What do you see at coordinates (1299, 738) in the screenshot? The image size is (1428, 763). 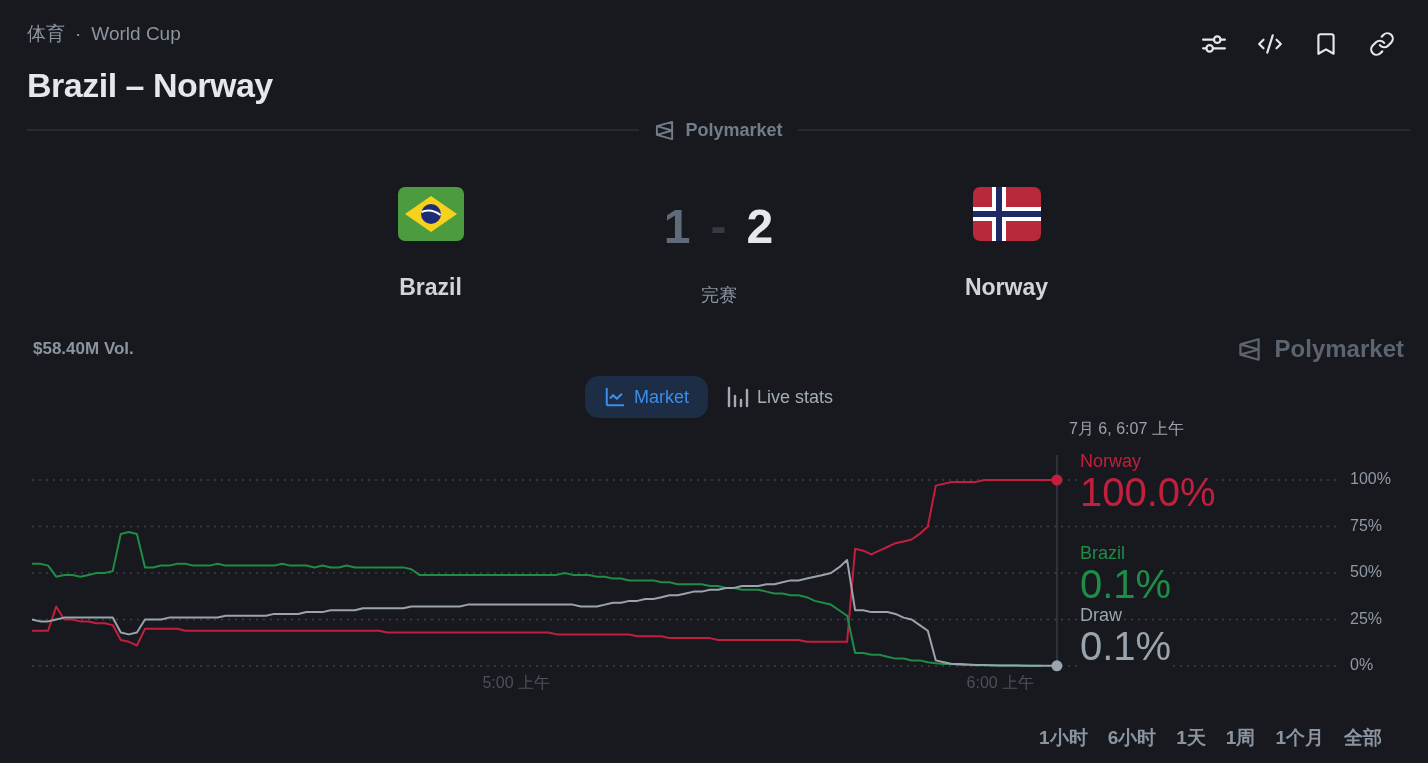 I see `range-button: 1个月` at bounding box center [1299, 738].